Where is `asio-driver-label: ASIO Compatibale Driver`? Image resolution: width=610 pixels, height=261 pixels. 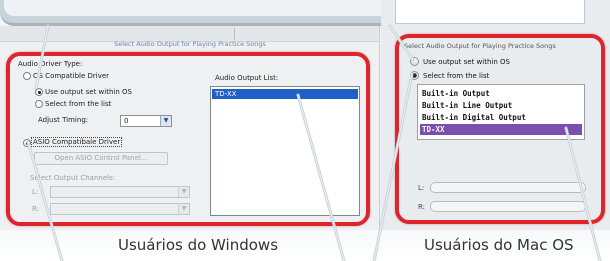 asio-driver-label: ASIO Compatibale Driver is located at coordinates (77, 142).